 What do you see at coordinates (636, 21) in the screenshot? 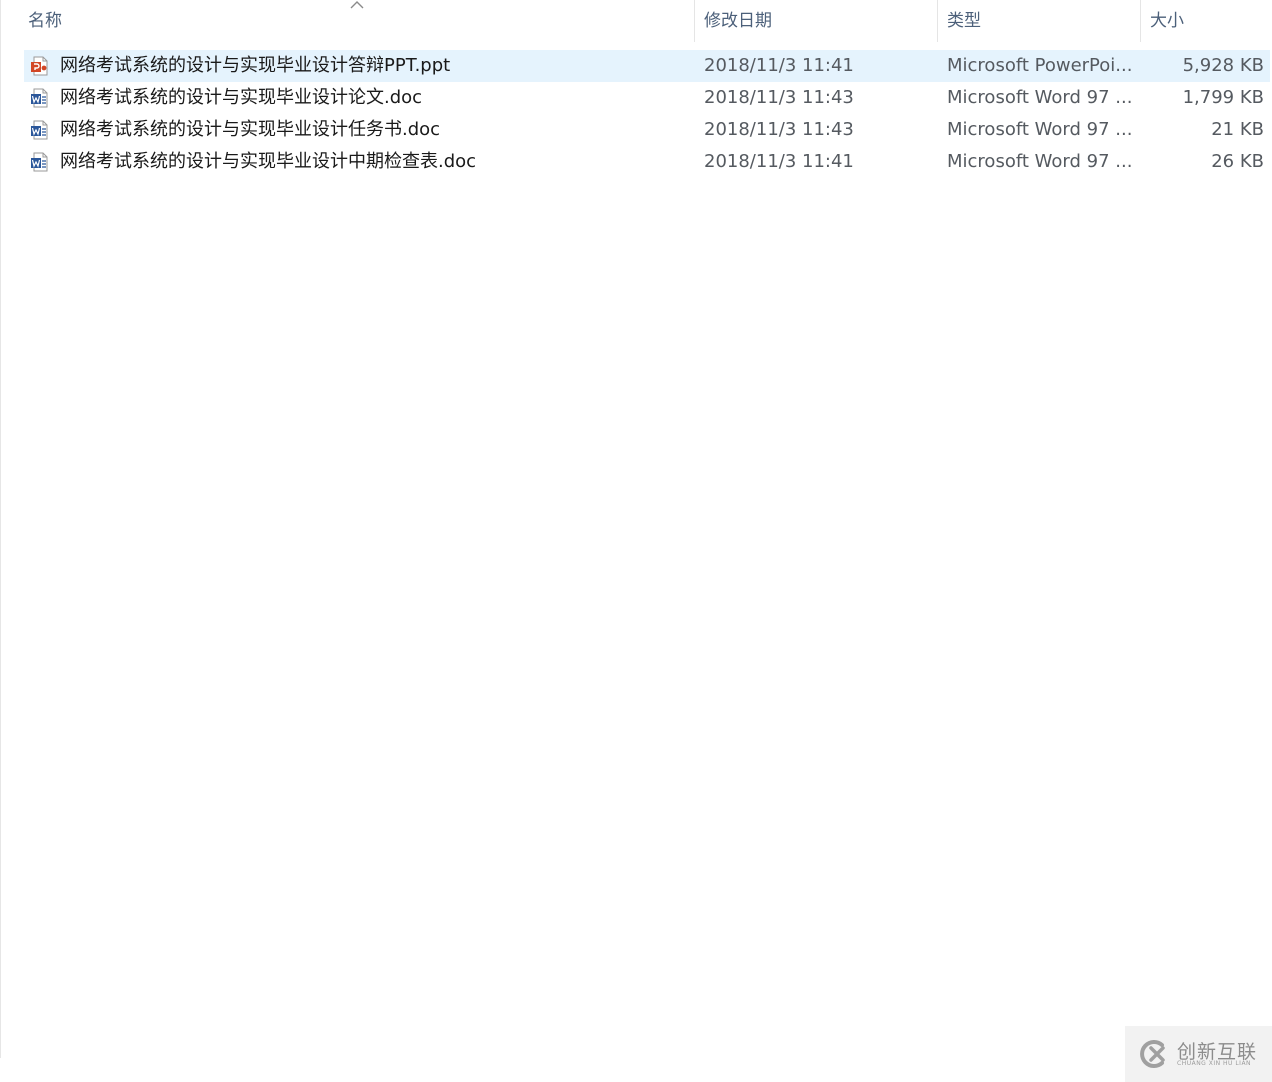
I see `column-header-bar: 名称 修改日期 类型 大小` at bounding box center [636, 21].